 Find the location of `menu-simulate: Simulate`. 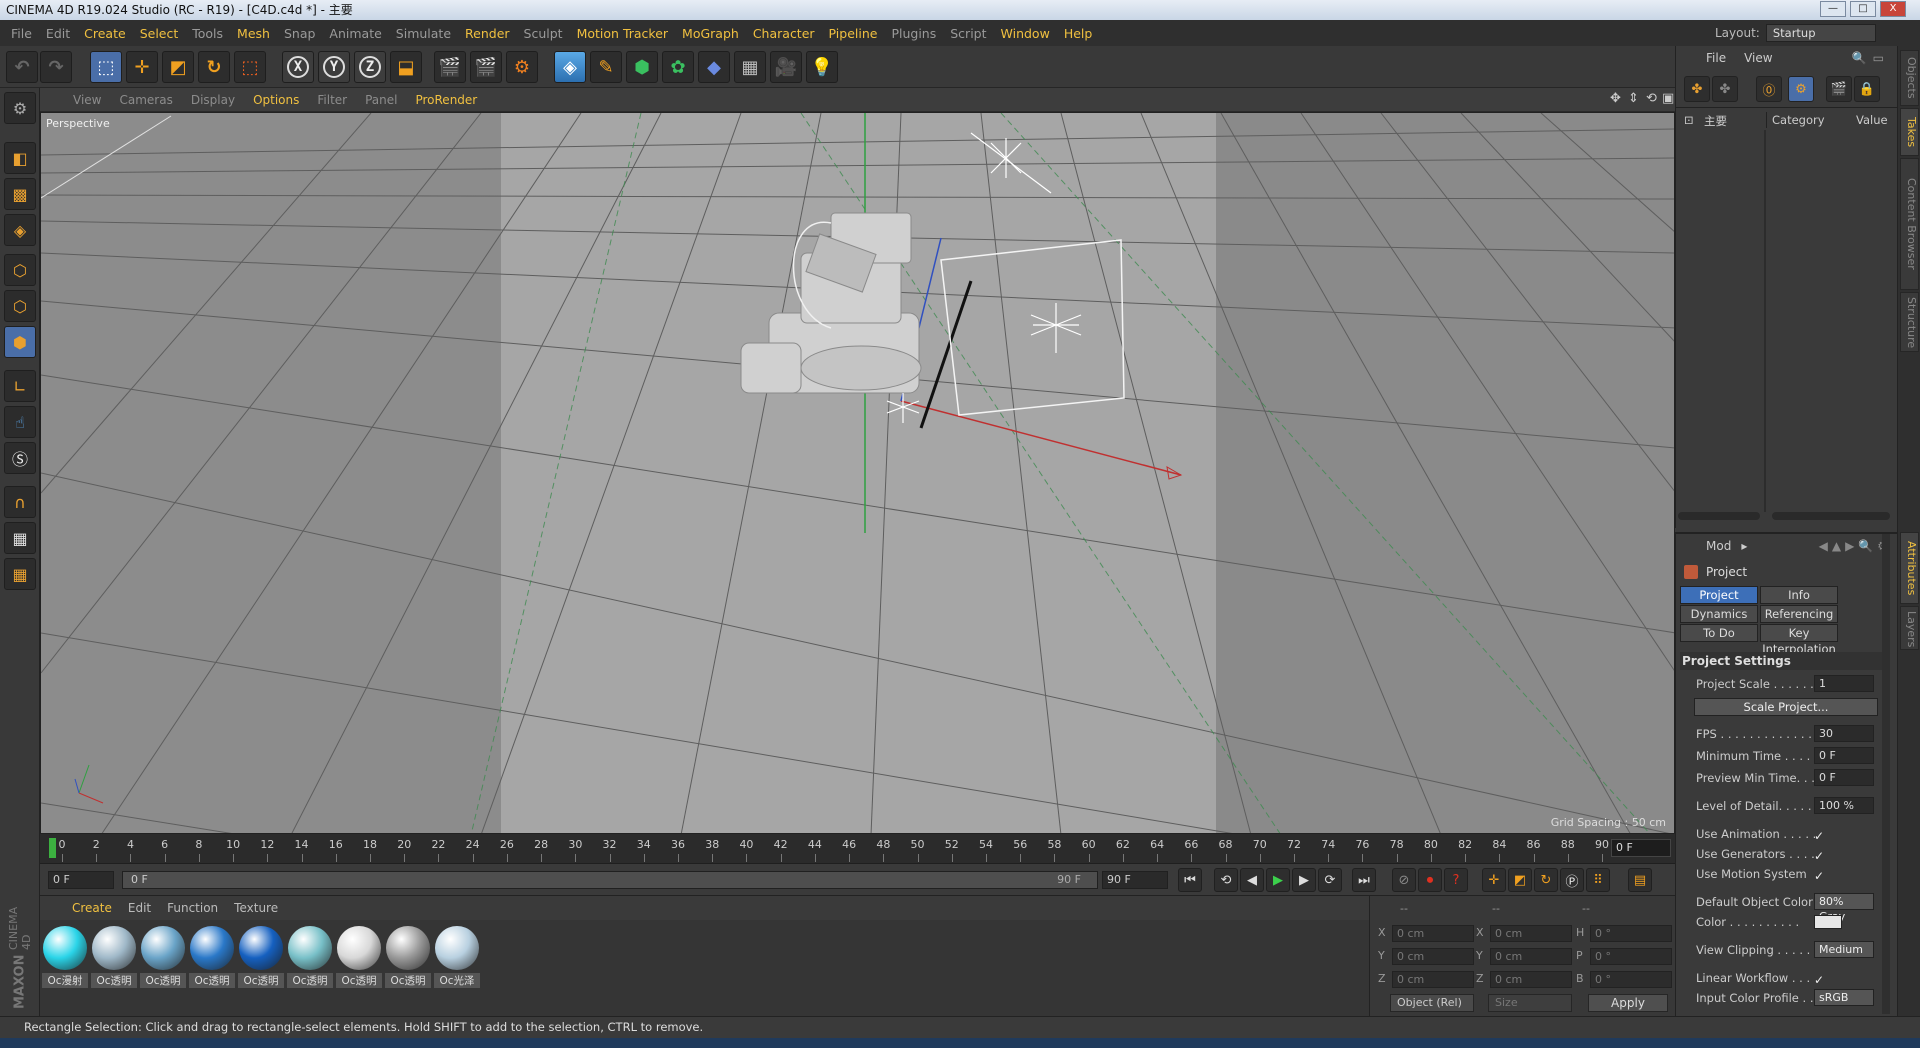

menu-simulate: Simulate is located at coordinates (423, 33).